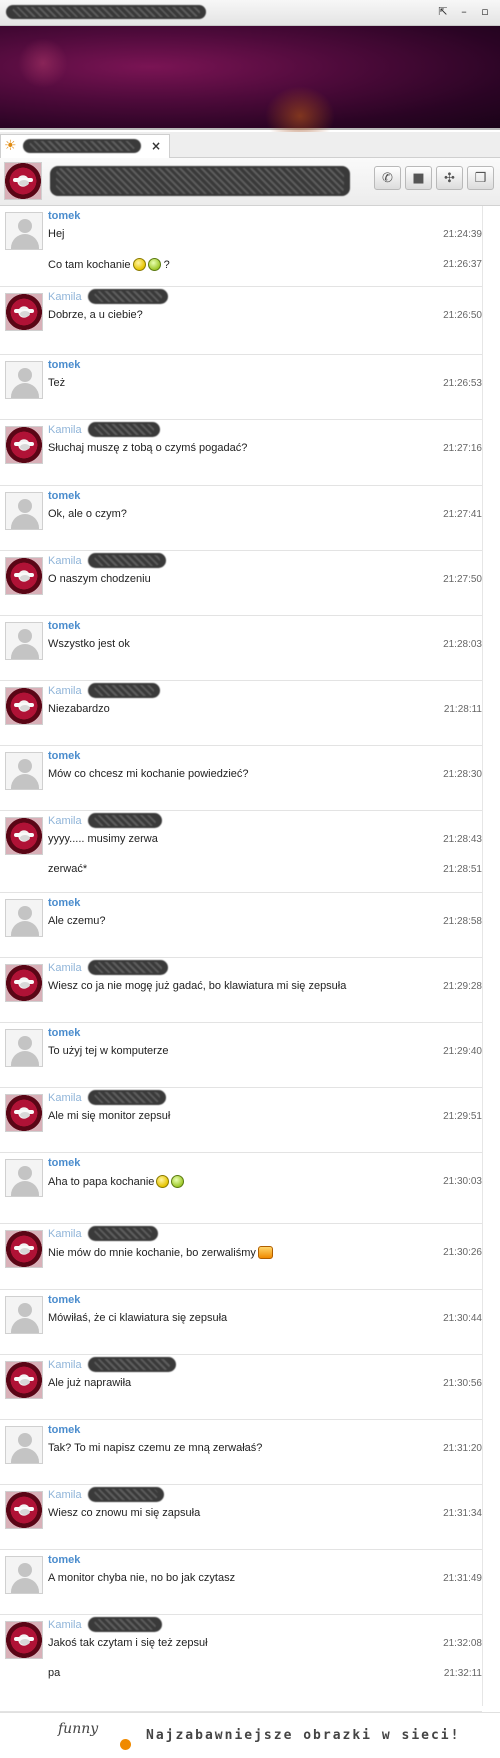 Image resolution: width=500 pixels, height=1758 pixels. I want to click on message-timestamp: 21:28:03, so click(462, 644).